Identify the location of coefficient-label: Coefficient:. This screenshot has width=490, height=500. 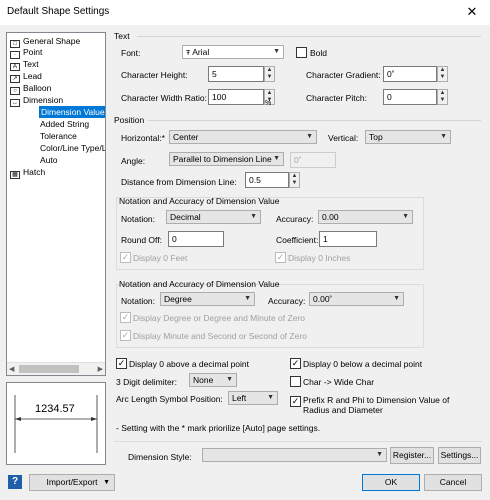
(297, 240).